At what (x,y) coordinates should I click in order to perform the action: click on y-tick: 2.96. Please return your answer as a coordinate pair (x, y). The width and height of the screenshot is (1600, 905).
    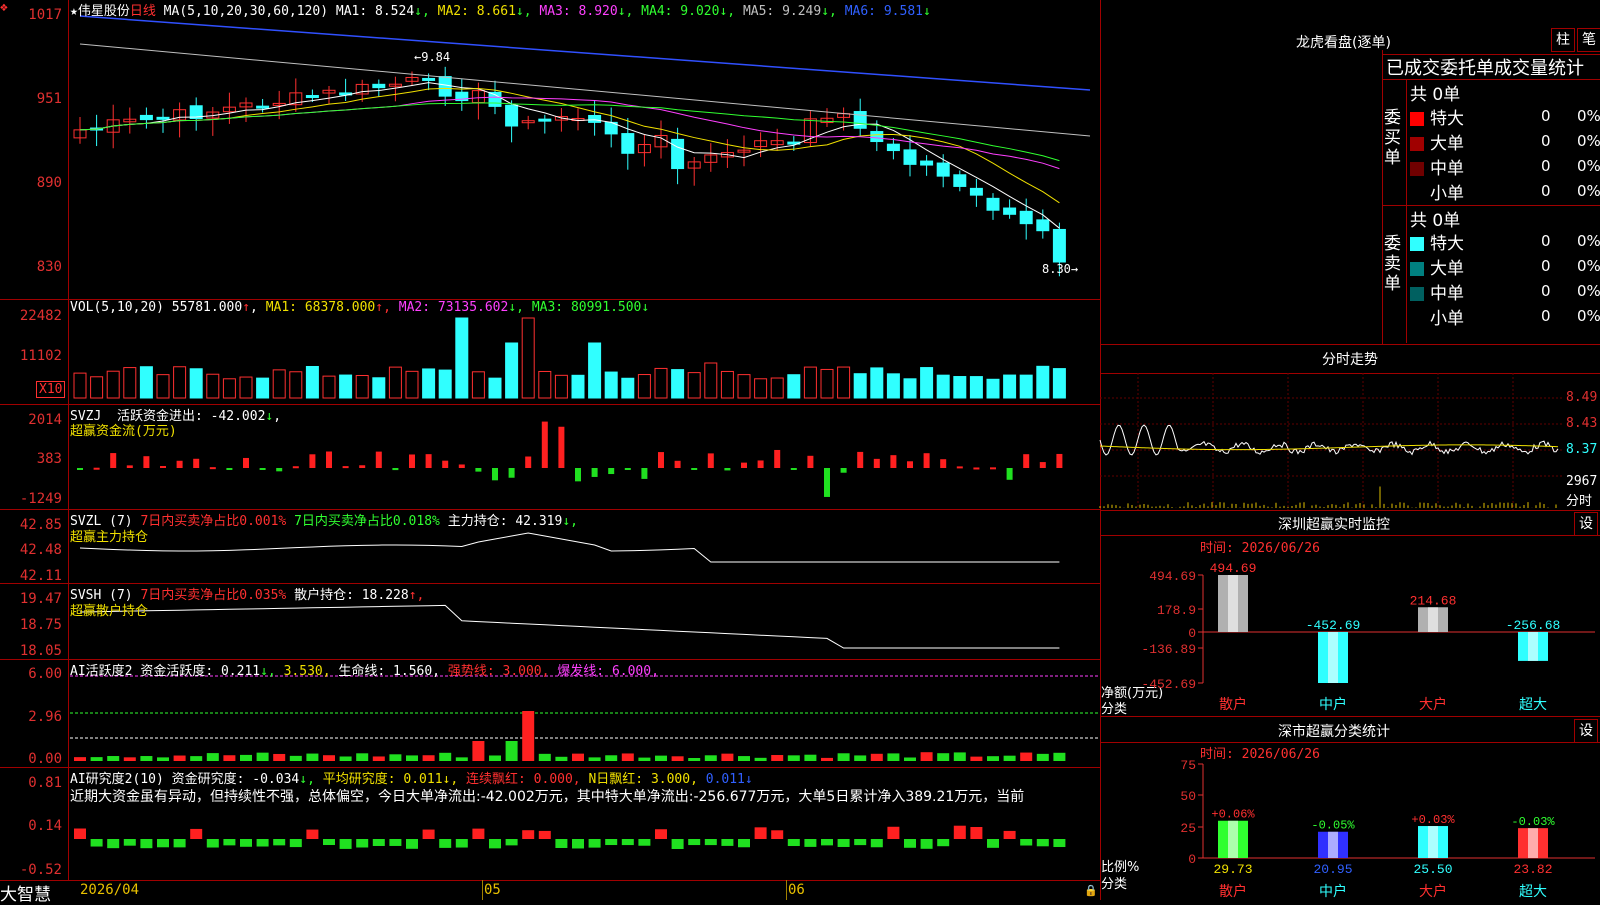
    Looking at the image, I should click on (45, 717).